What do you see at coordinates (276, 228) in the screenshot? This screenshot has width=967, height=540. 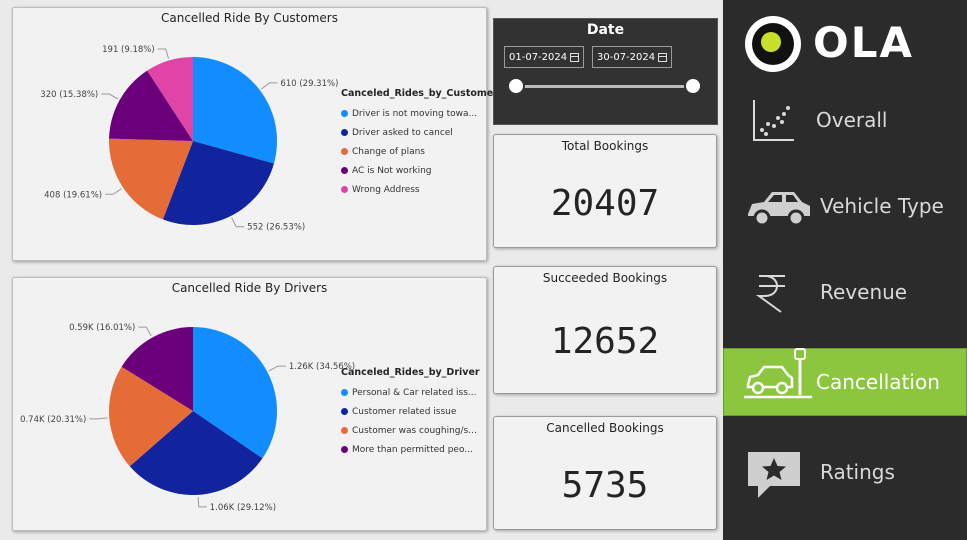 I see `data-label: 552 (26.53%)` at bounding box center [276, 228].